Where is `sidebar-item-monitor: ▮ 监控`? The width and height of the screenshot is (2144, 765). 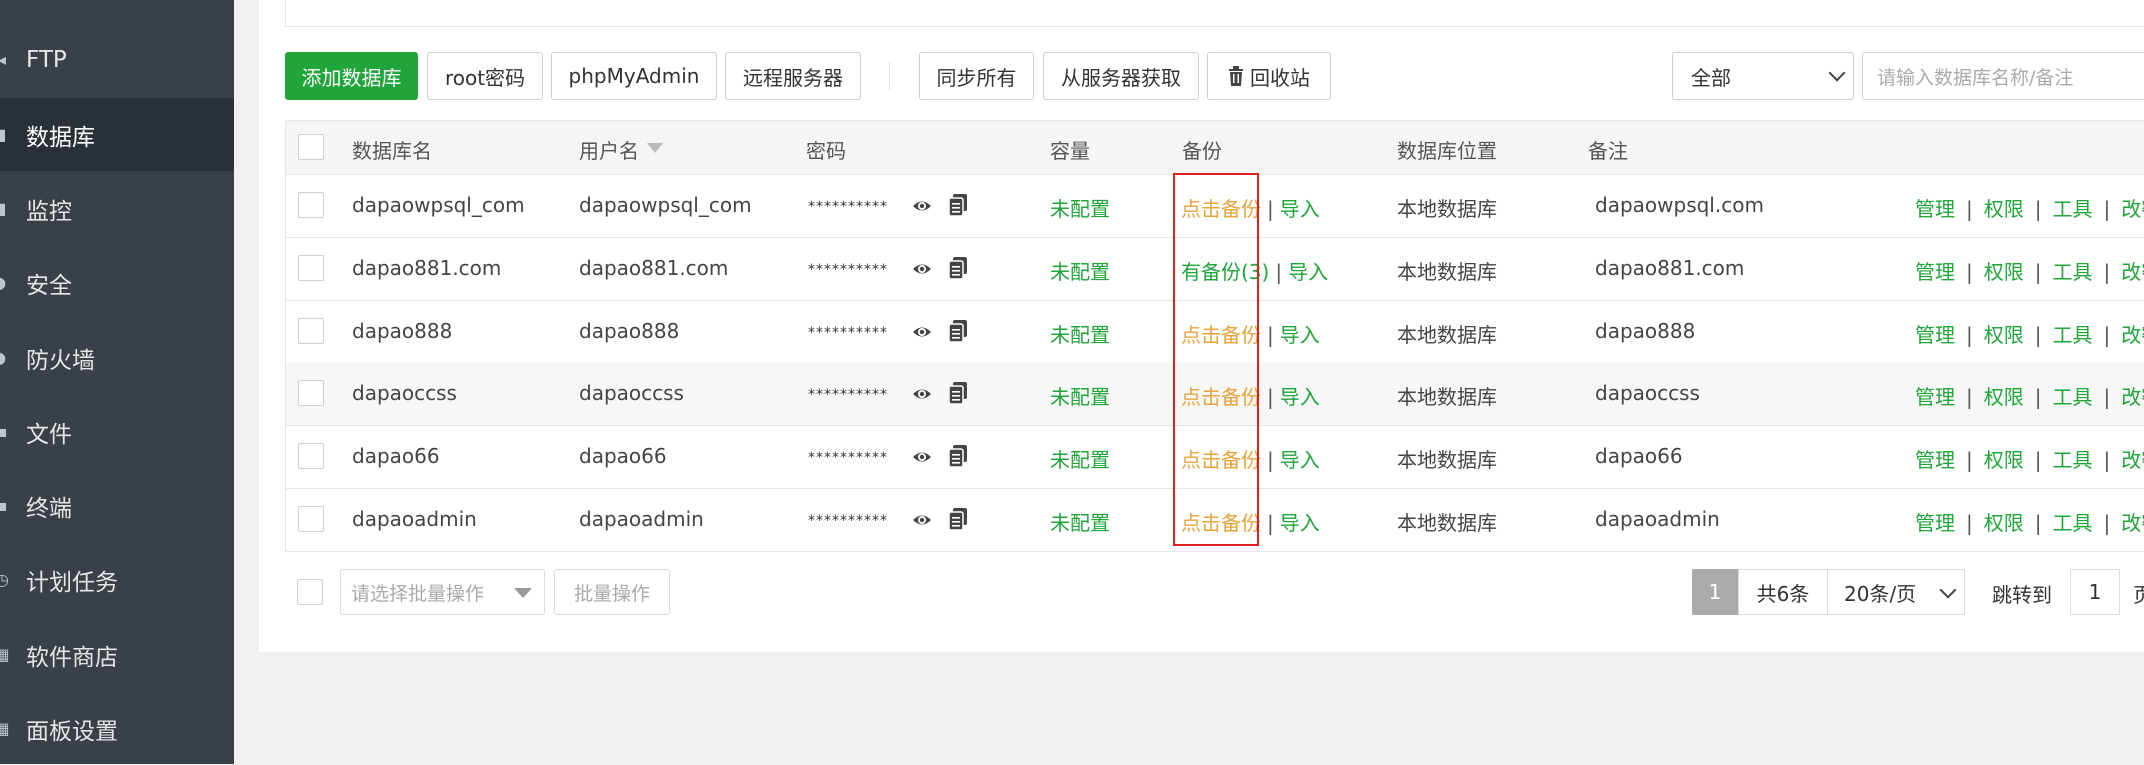
sidebar-item-monitor: ▮ 监控 is located at coordinates (117, 208).